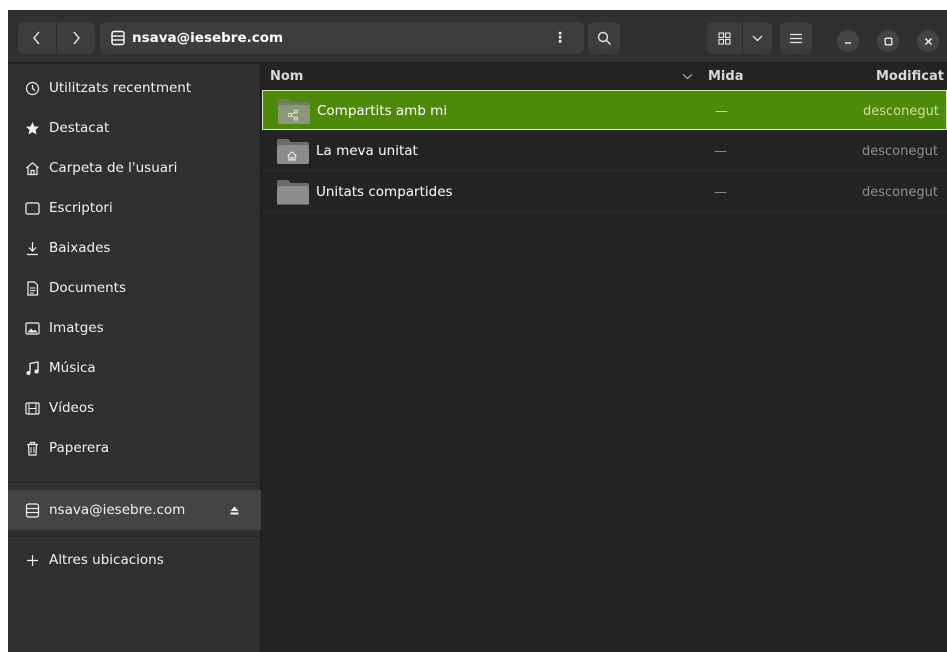  What do you see at coordinates (286, 76) in the screenshot?
I see `column-header-name: Nom` at bounding box center [286, 76].